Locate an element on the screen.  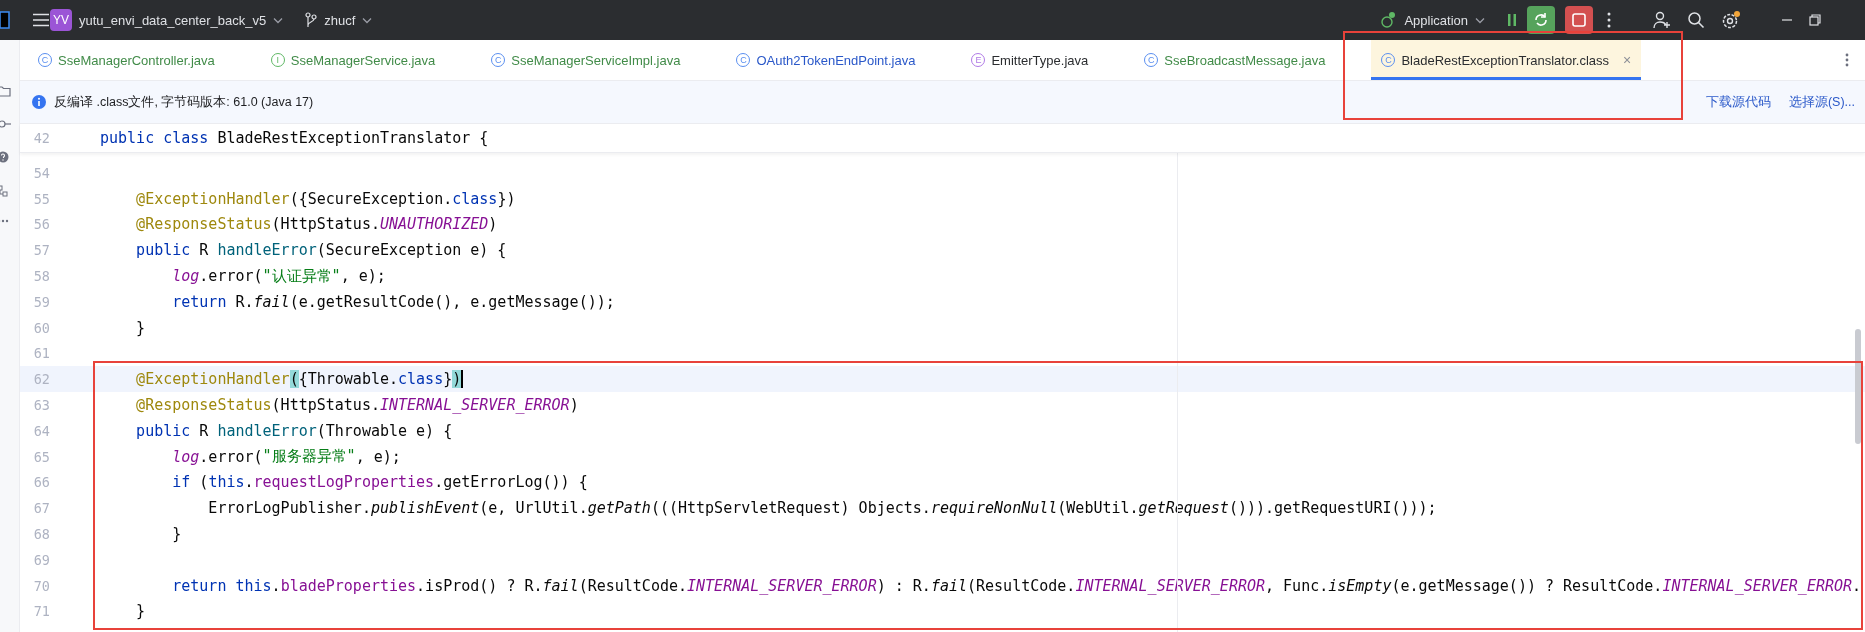
line-number: 67 is located at coordinates (41, 508).